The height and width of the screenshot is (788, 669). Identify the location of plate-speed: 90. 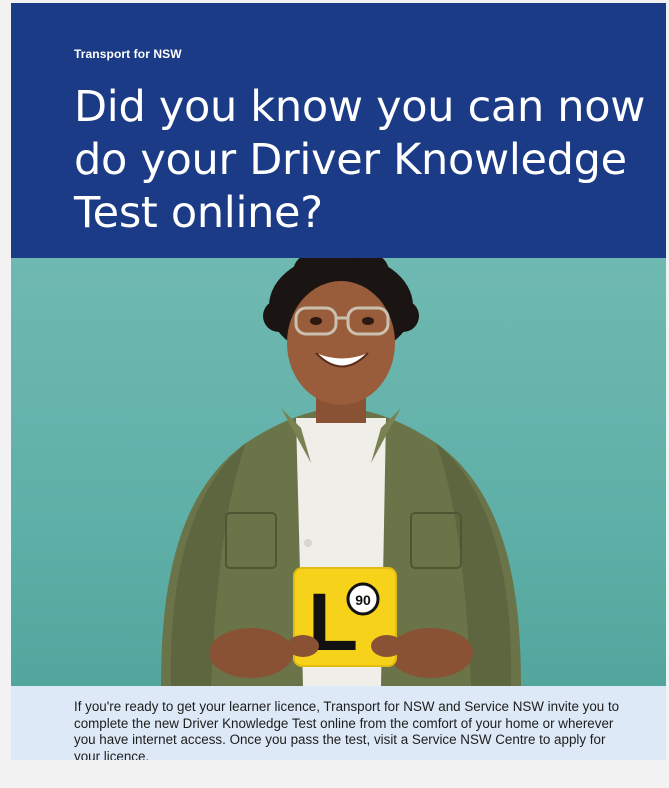
(363, 600).